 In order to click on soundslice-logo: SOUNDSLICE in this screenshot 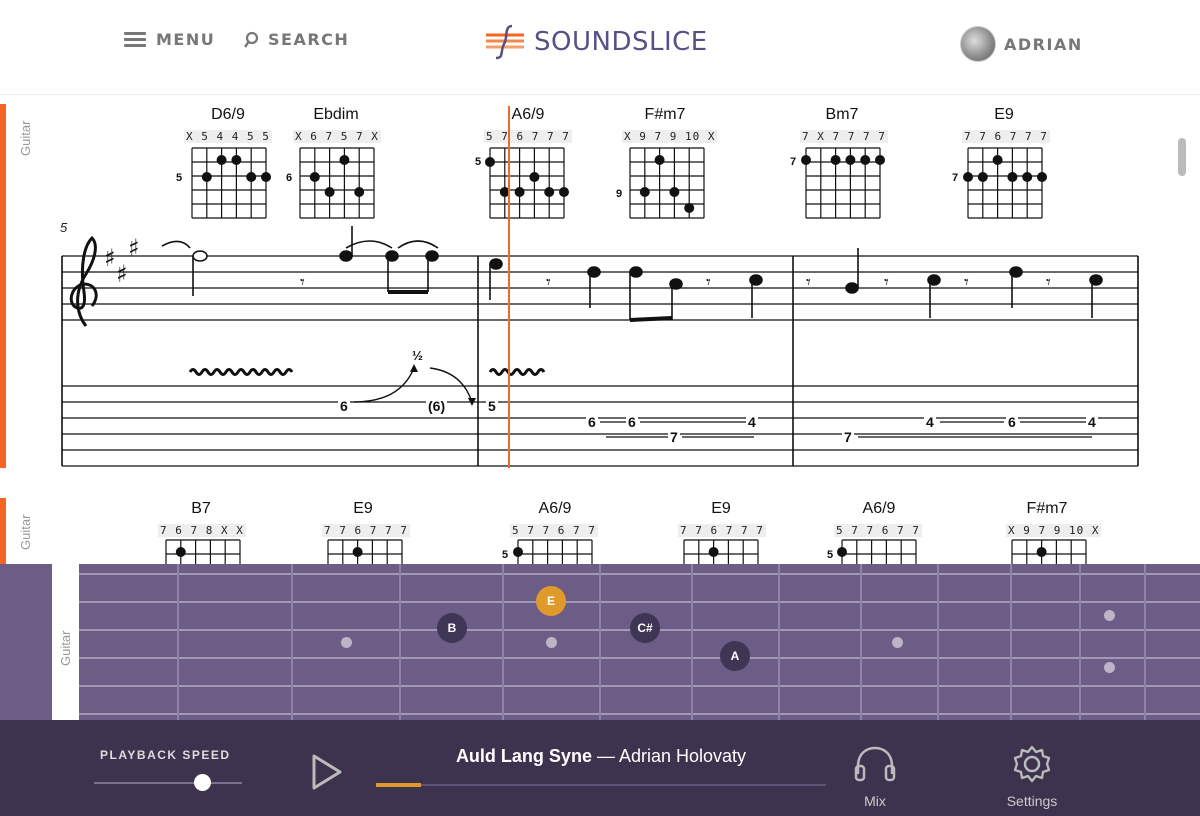, I will do `click(596, 42)`.